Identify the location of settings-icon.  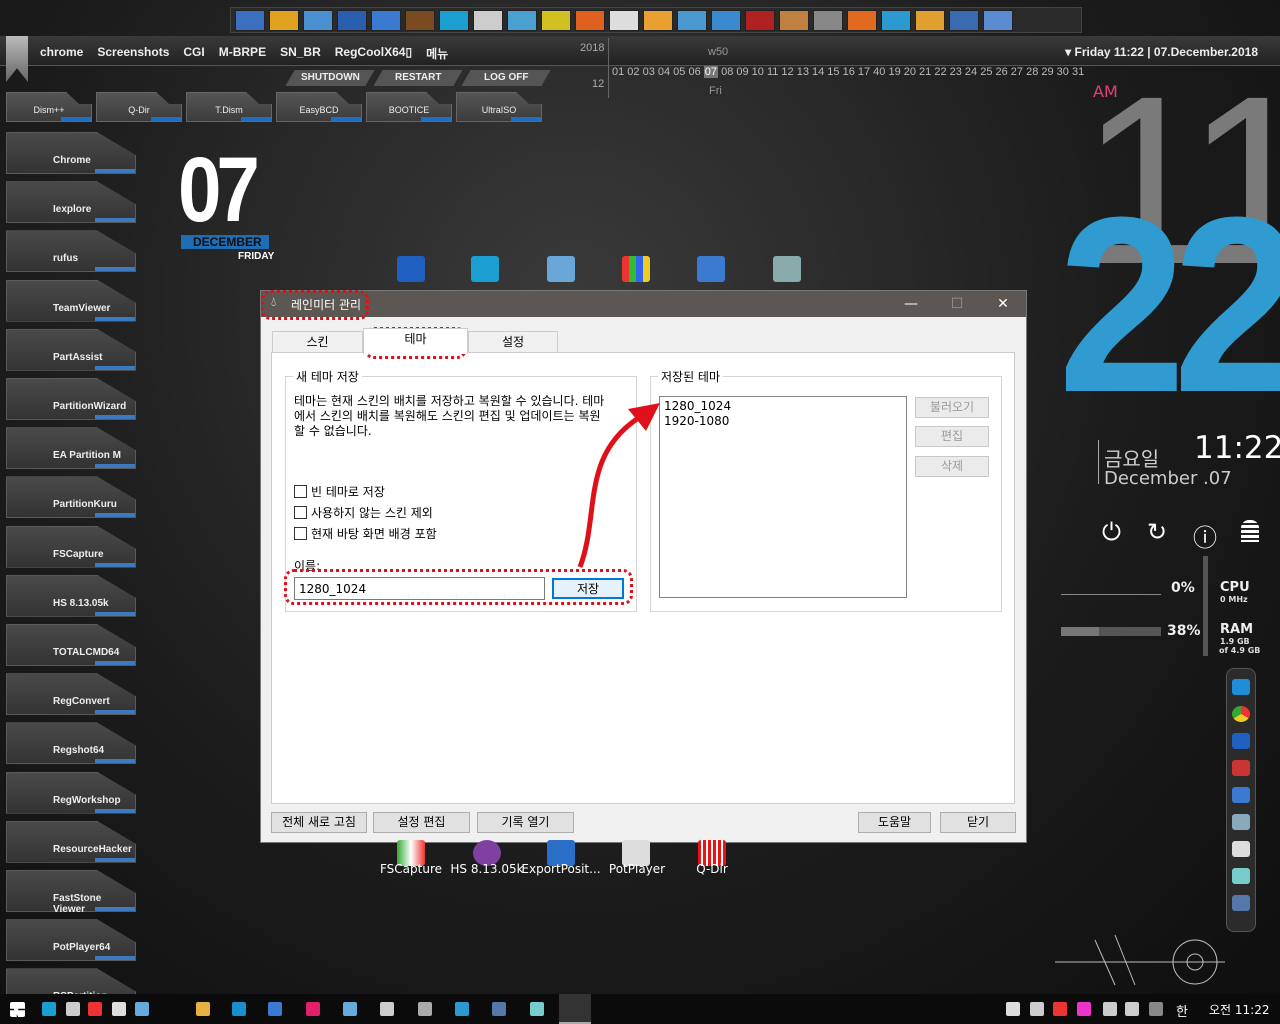
(787, 269).